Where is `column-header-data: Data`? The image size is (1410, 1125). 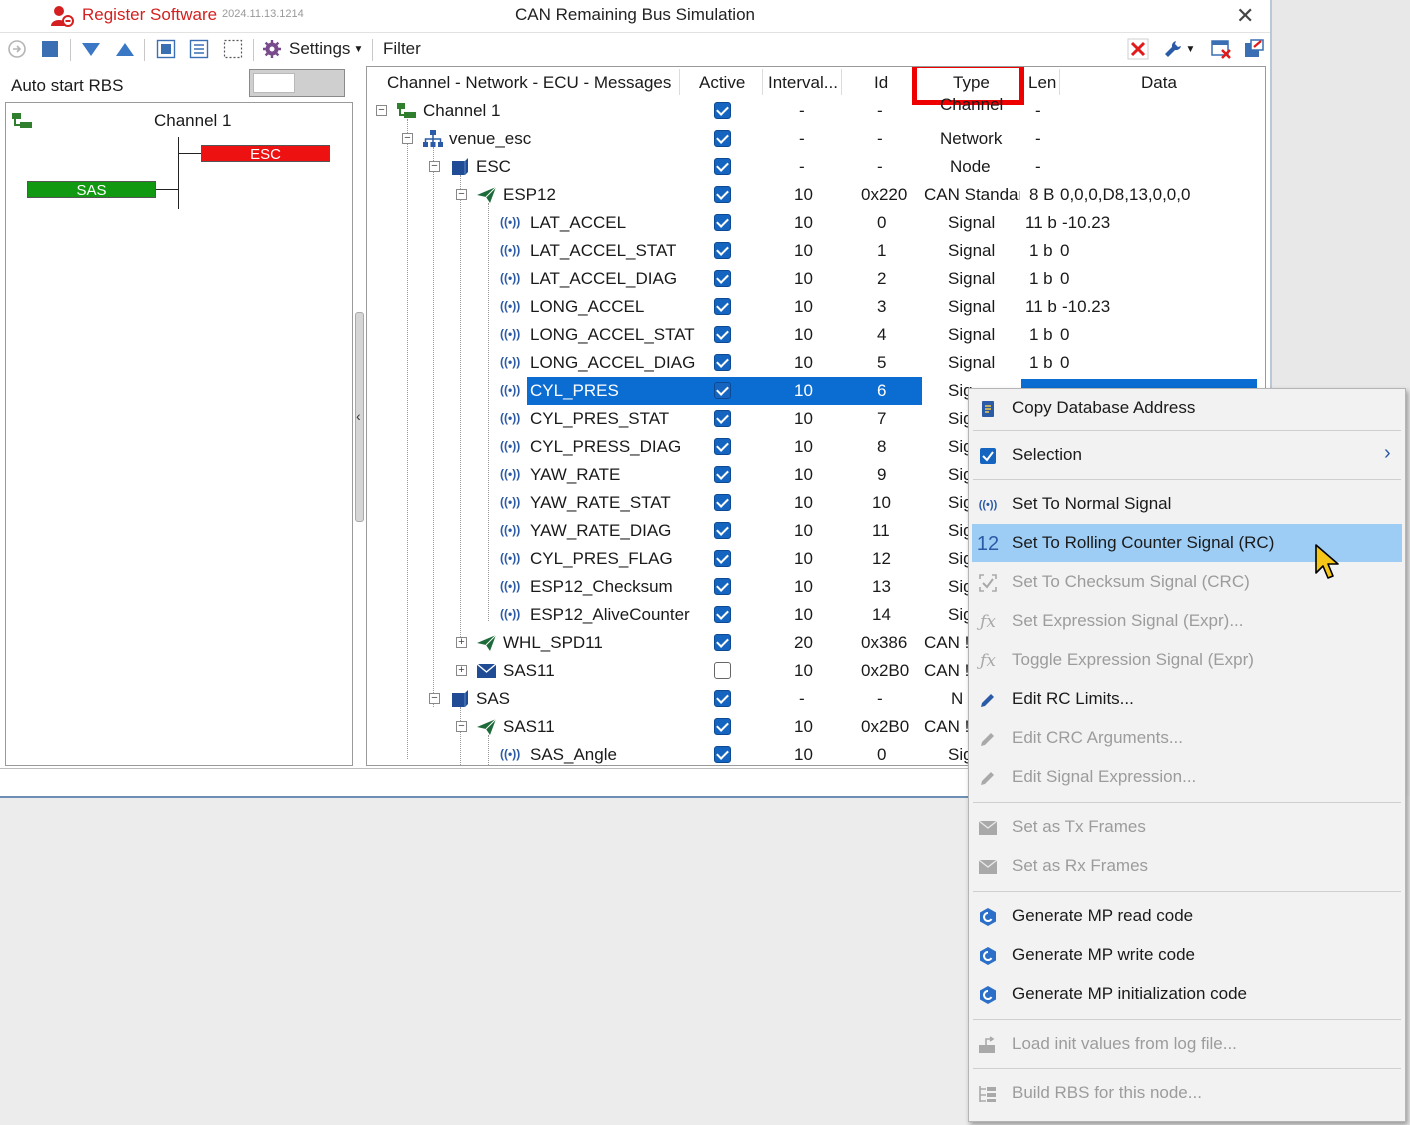
column-header-data: Data is located at coordinates (1159, 83).